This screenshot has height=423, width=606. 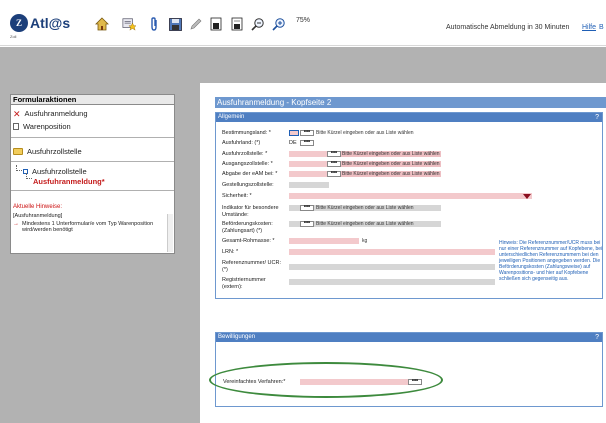 I want to click on help-link: Hilfe, so click(x=589, y=27).